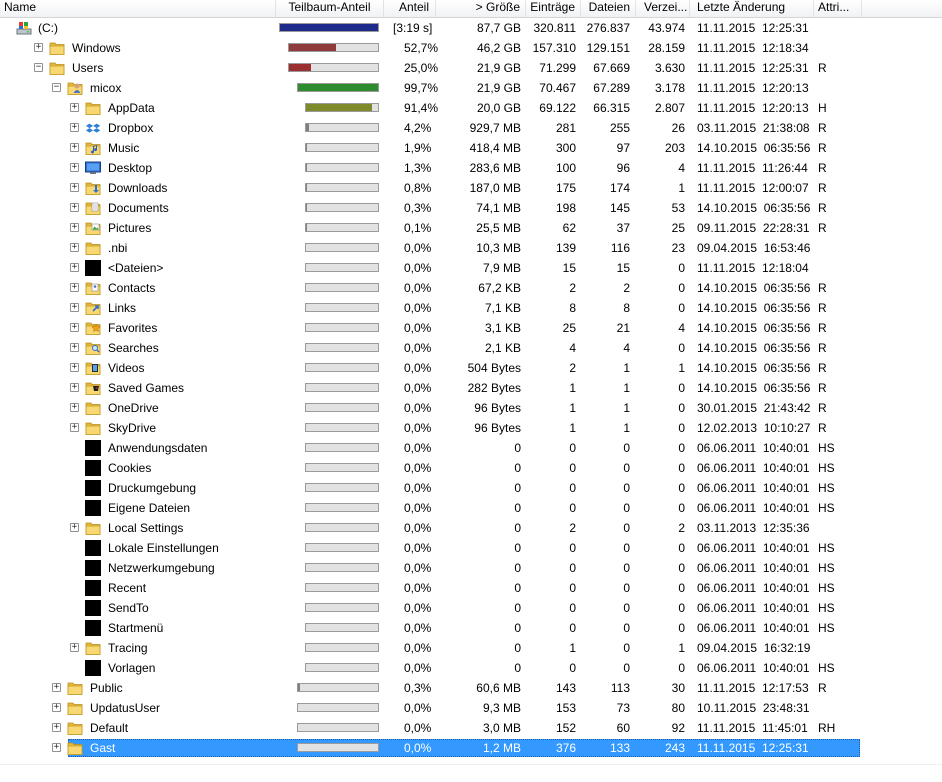 Image resolution: width=942 pixels, height=782 pixels. Describe the element at coordinates (130, 168) in the screenshot. I see `row-name: Desktop` at that location.